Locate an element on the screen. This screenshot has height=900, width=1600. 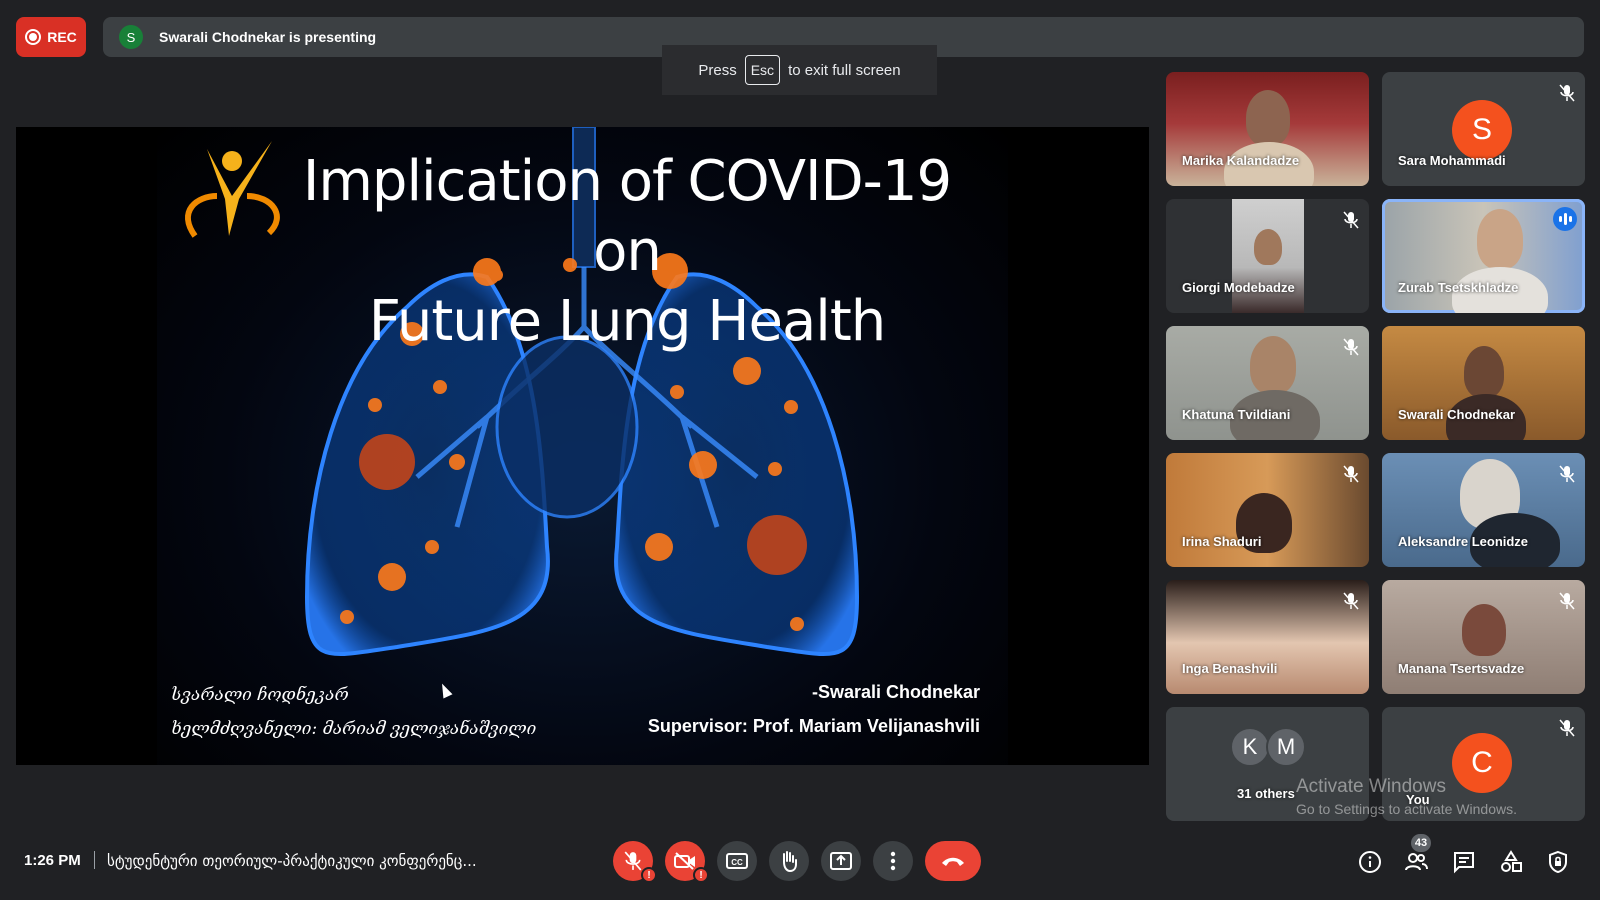
captions-button: CC is located at coordinates (737, 861).